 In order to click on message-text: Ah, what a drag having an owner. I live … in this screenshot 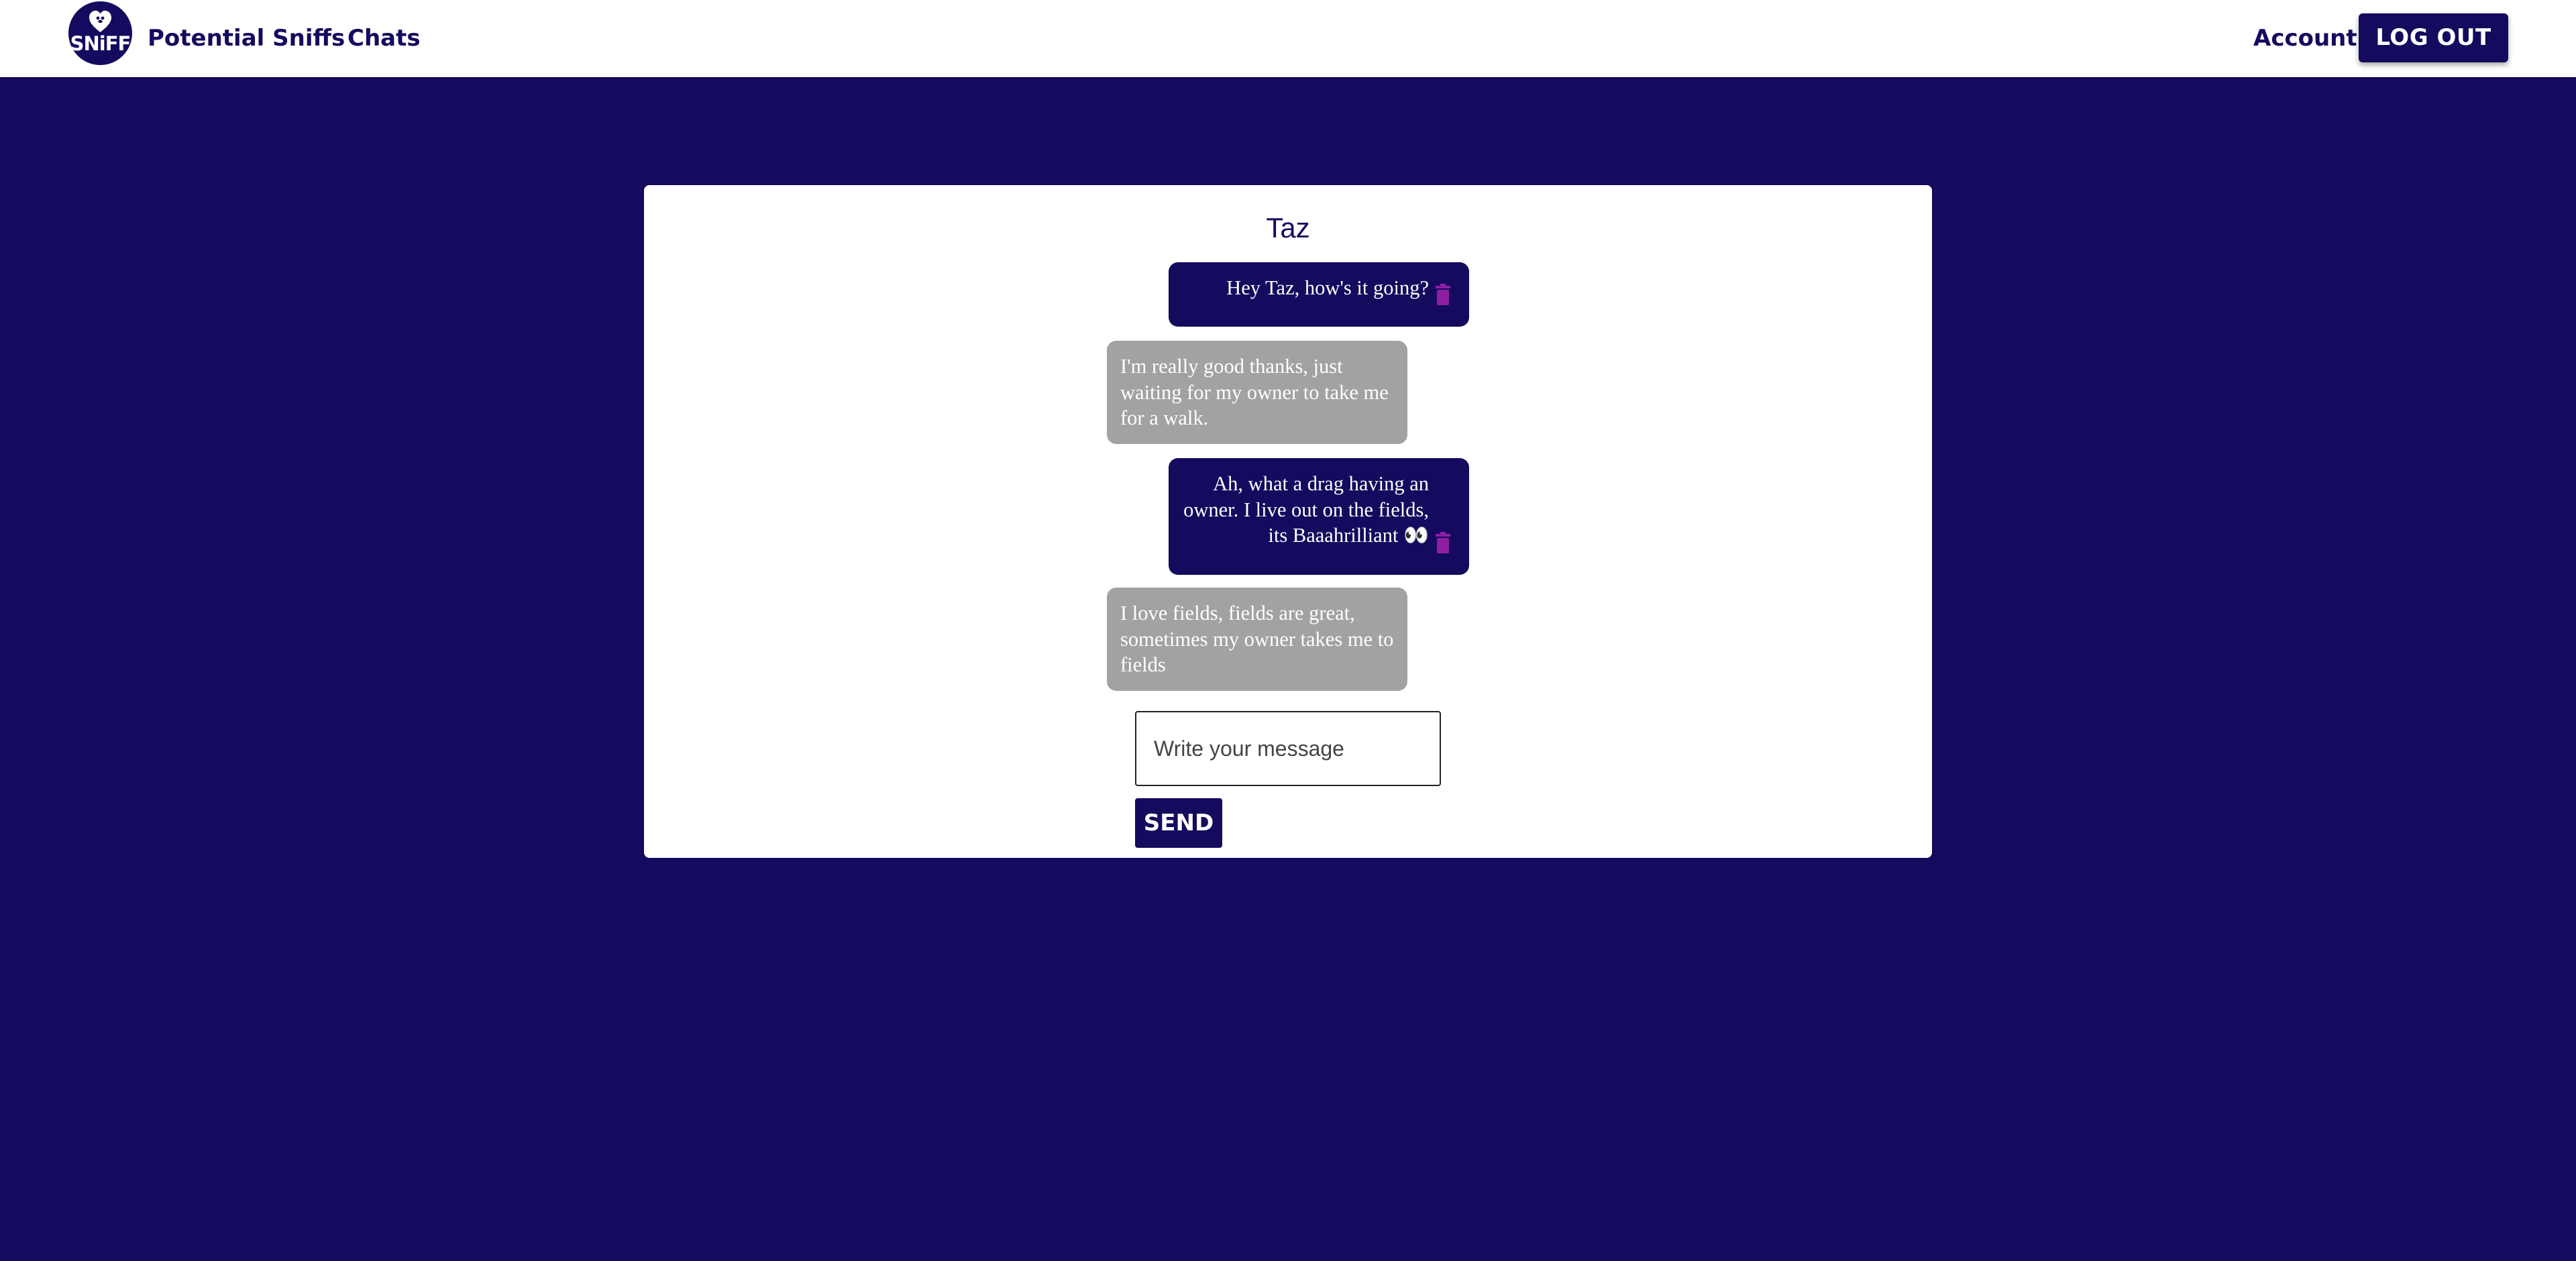, I will do `click(1306, 509)`.